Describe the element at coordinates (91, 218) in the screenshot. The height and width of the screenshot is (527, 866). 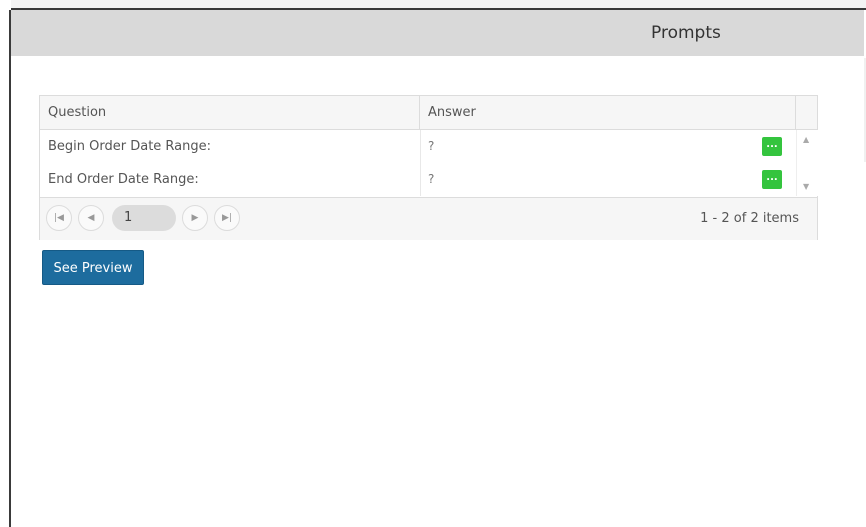
I see `prev-page-icon: ◀` at that location.